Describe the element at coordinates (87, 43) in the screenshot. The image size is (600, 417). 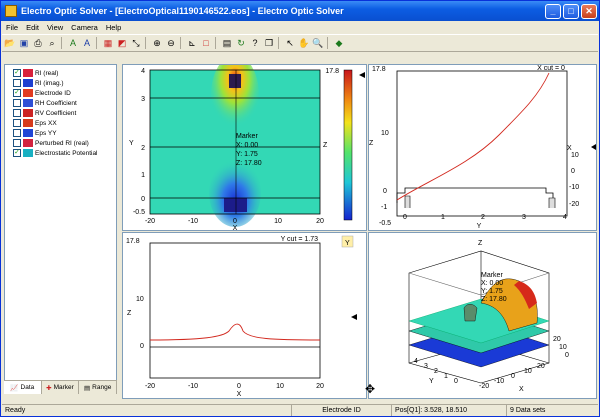
I see `font-icon: A` at that location.